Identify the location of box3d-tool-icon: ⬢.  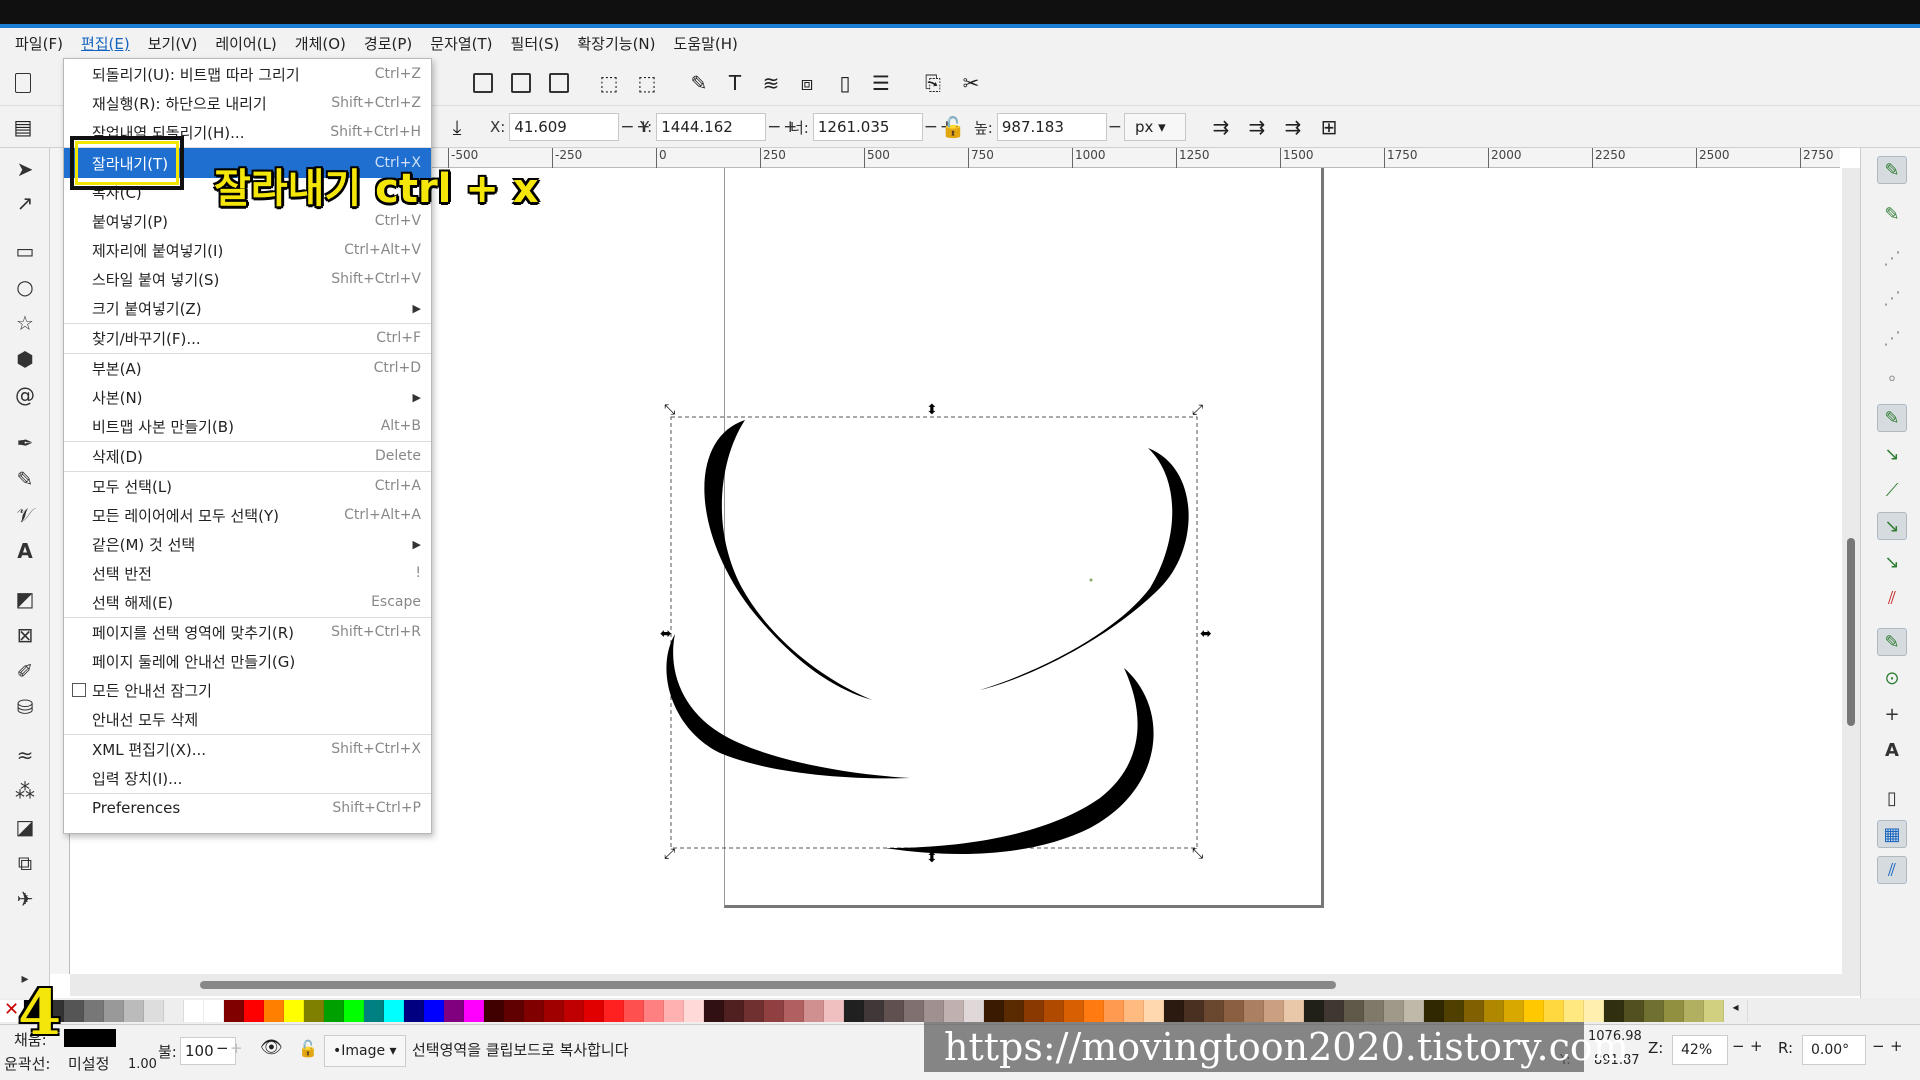
(25, 359).